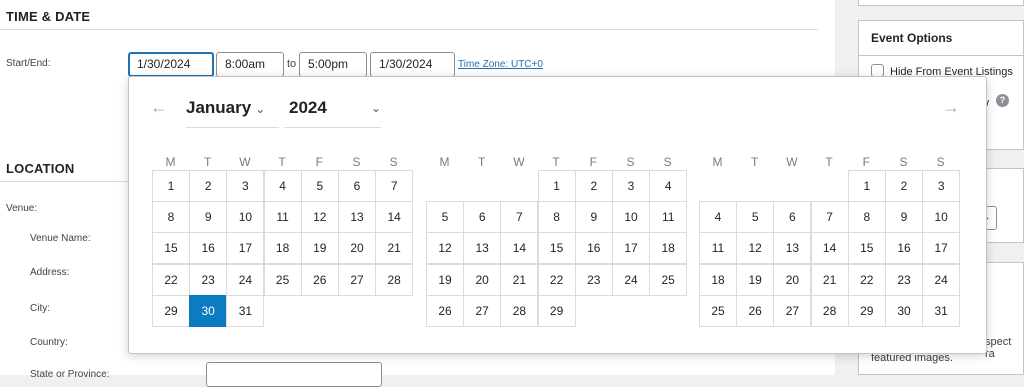  What do you see at coordinates (335, 108) in the screenshot?
I see `year-select: 2024 ⌄` at bounding box center [335, 108].